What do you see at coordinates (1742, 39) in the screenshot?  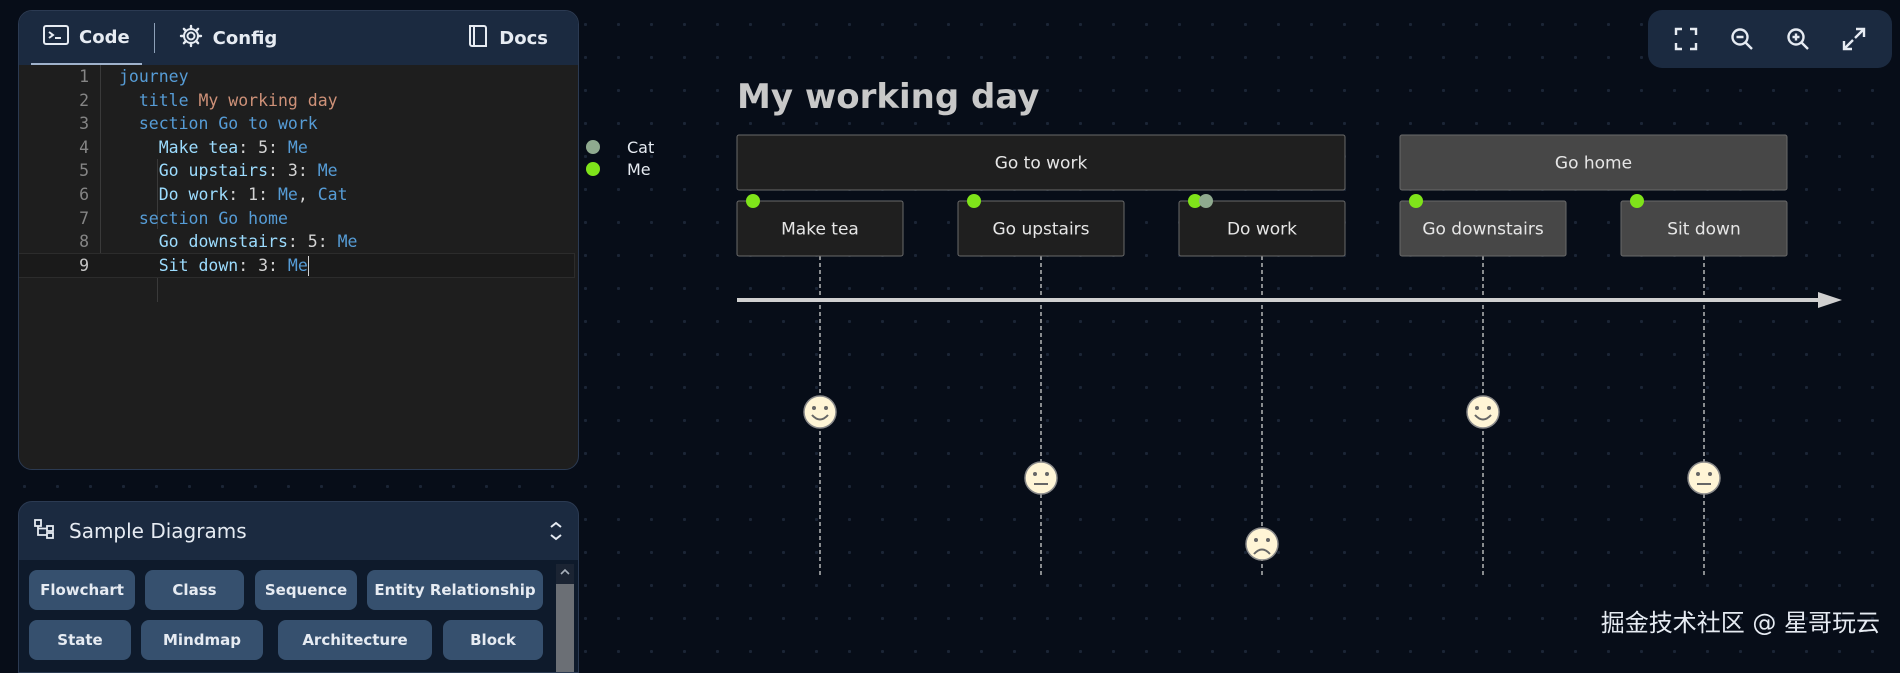 I see `zoom-out-icon` at bounding box center [1742, 39].